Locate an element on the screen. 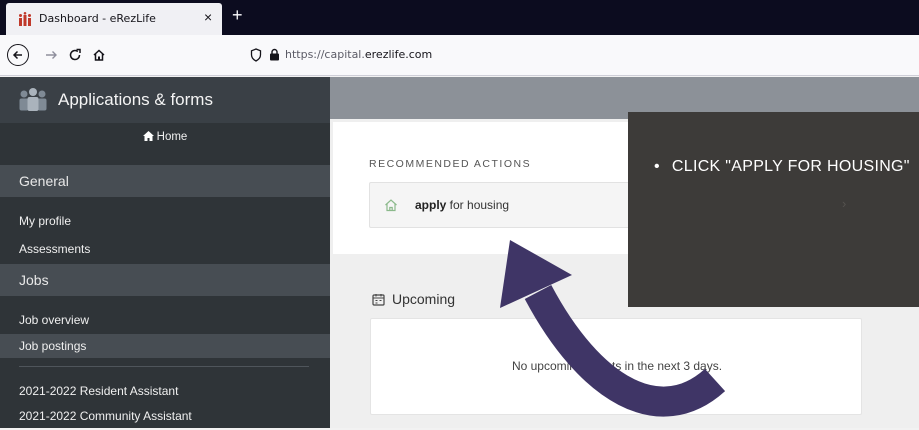 The width and height of the screenshot is (919, 430). reload-icon is located at coordinates (75, 54).